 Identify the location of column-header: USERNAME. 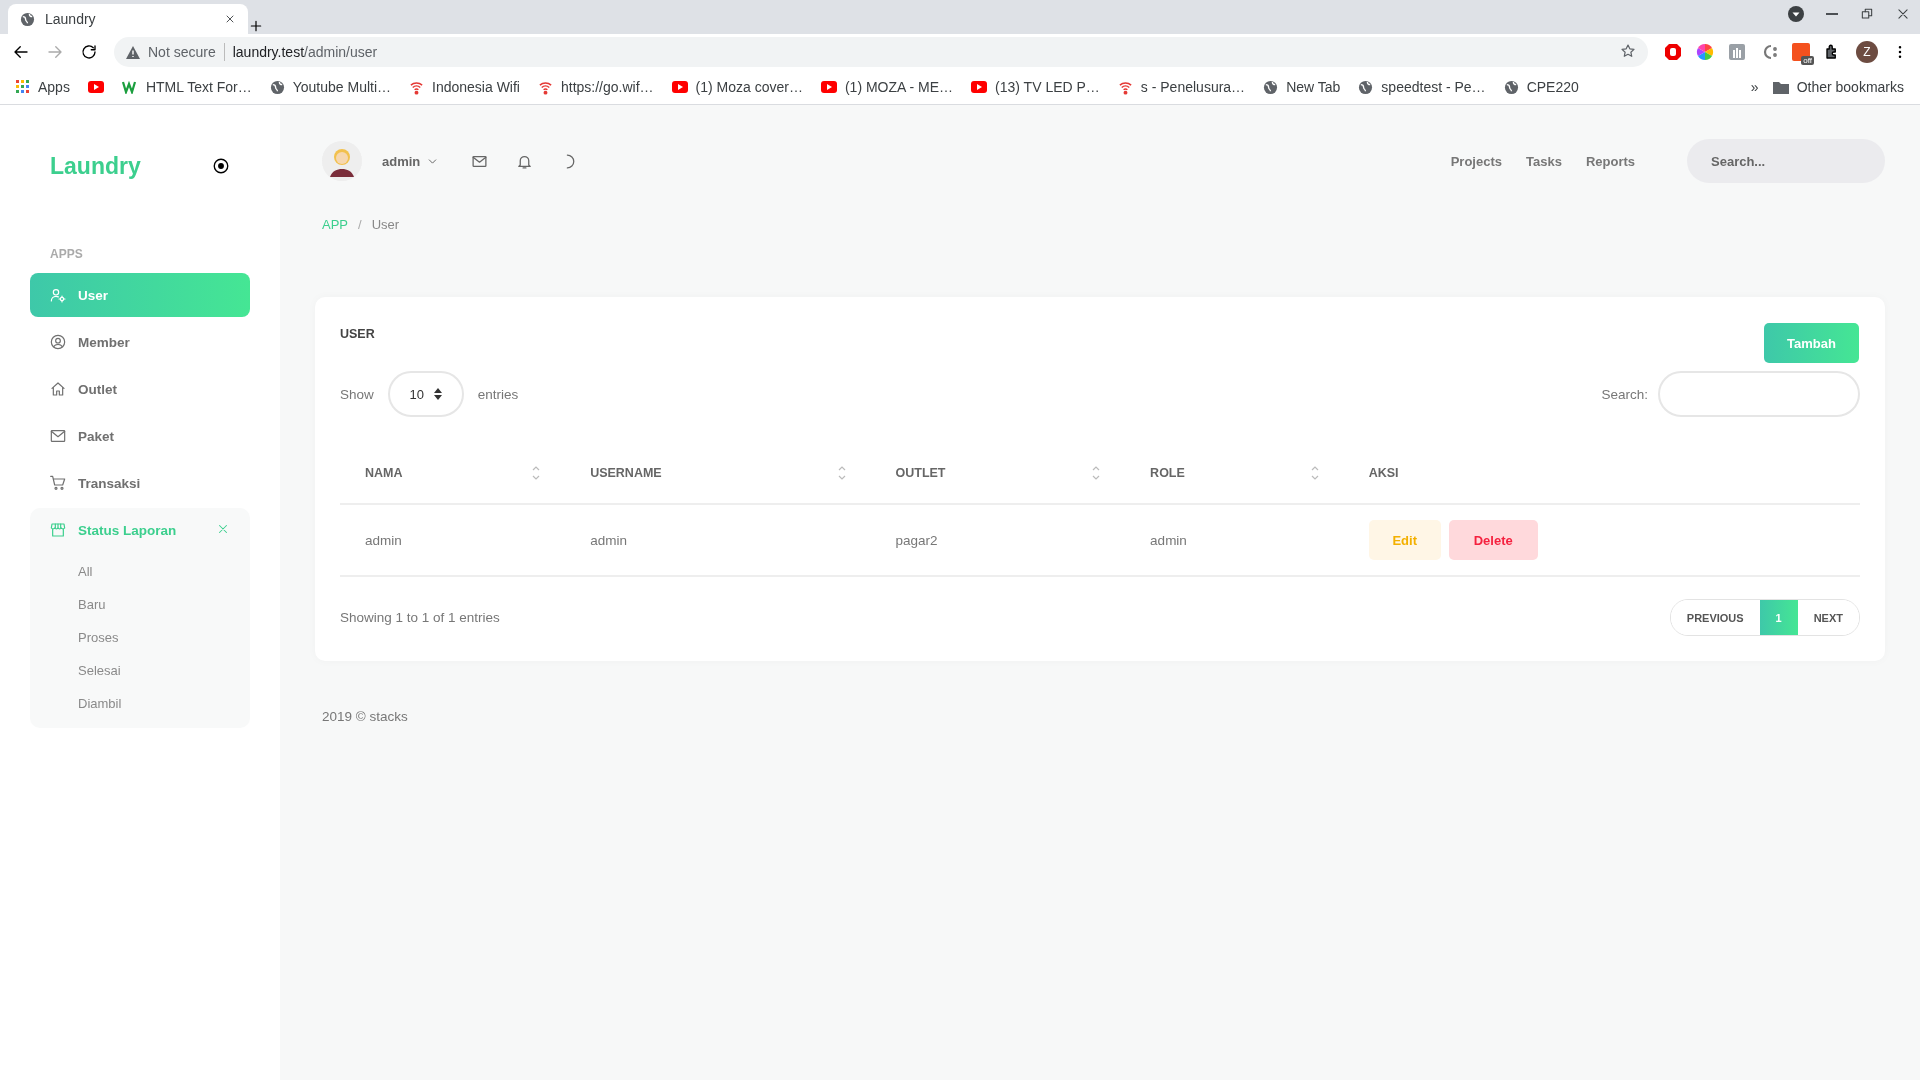
(718, 473).